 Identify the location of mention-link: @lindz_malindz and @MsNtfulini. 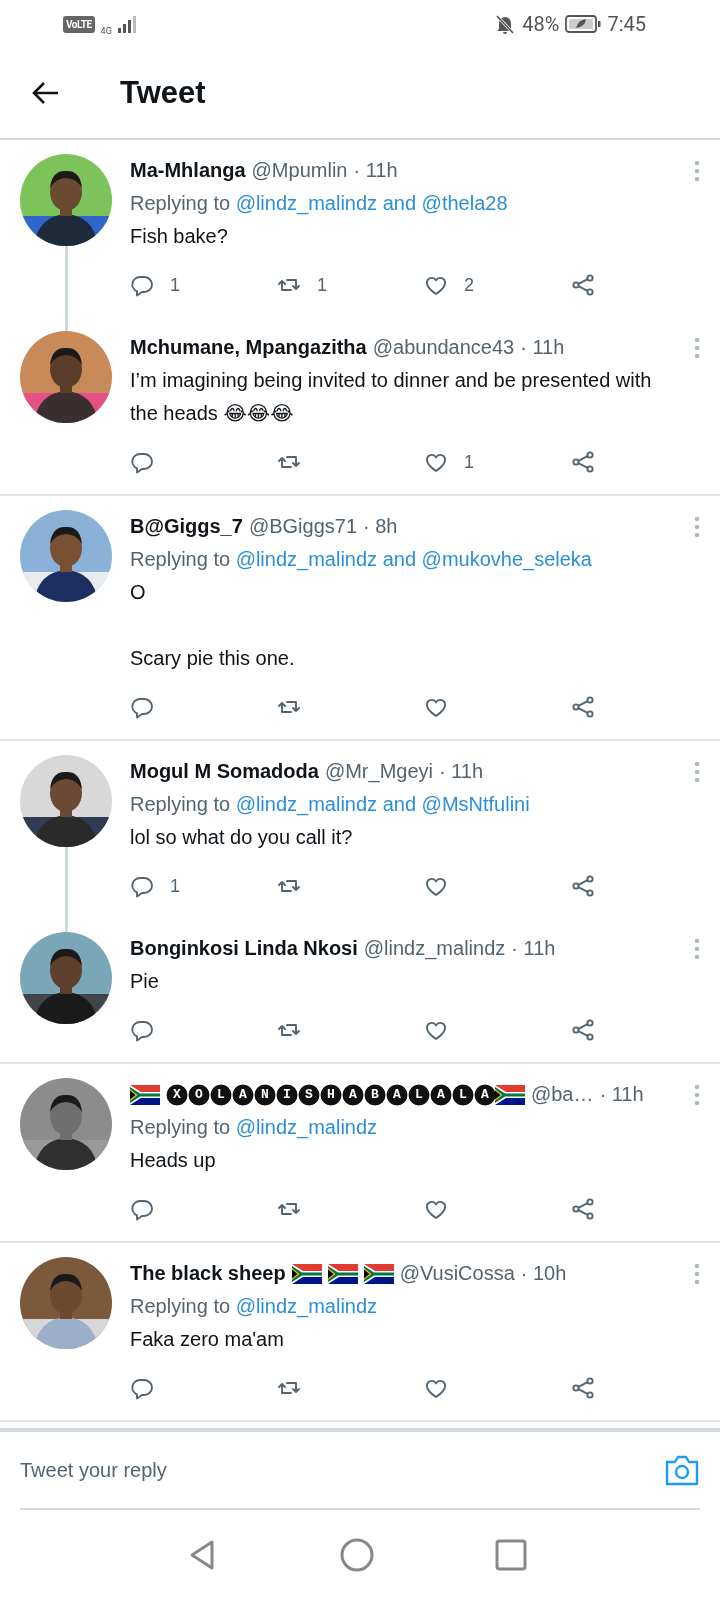
(382, 804).